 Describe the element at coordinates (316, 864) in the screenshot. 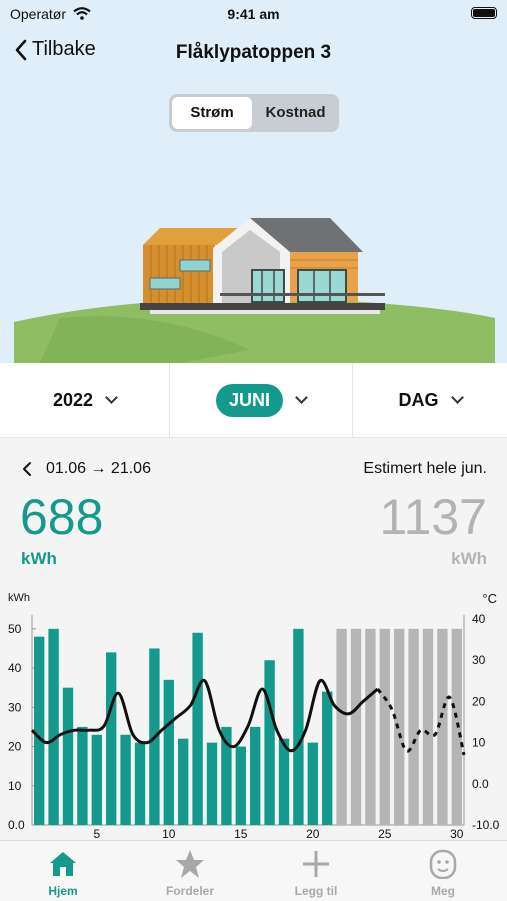

I see `plus-icon` at that location.